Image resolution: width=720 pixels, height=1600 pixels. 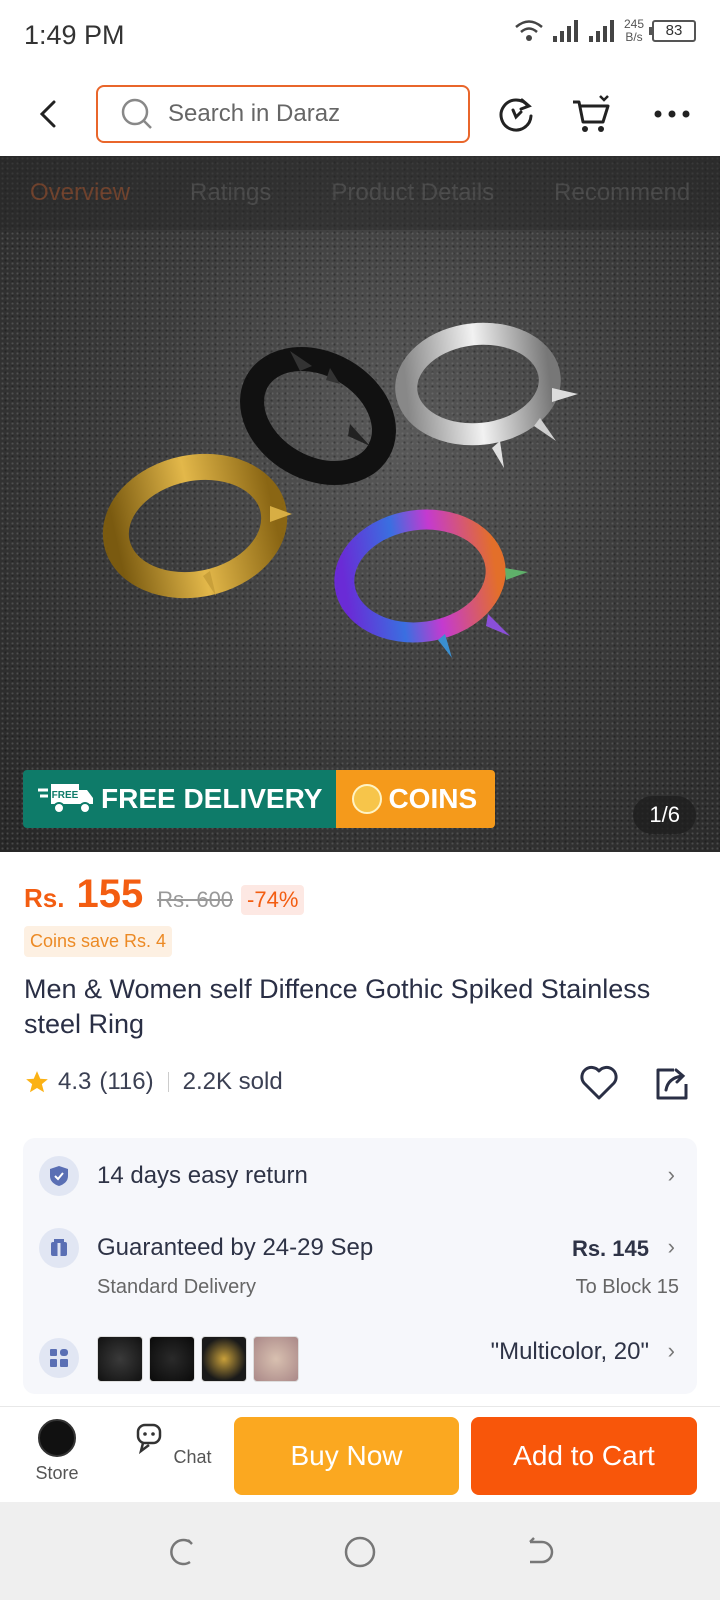 What do you see at coordinates (622, 193) in the screenshot?
I see `tab-recommend: Recommend` at bounding box center [622, 193].